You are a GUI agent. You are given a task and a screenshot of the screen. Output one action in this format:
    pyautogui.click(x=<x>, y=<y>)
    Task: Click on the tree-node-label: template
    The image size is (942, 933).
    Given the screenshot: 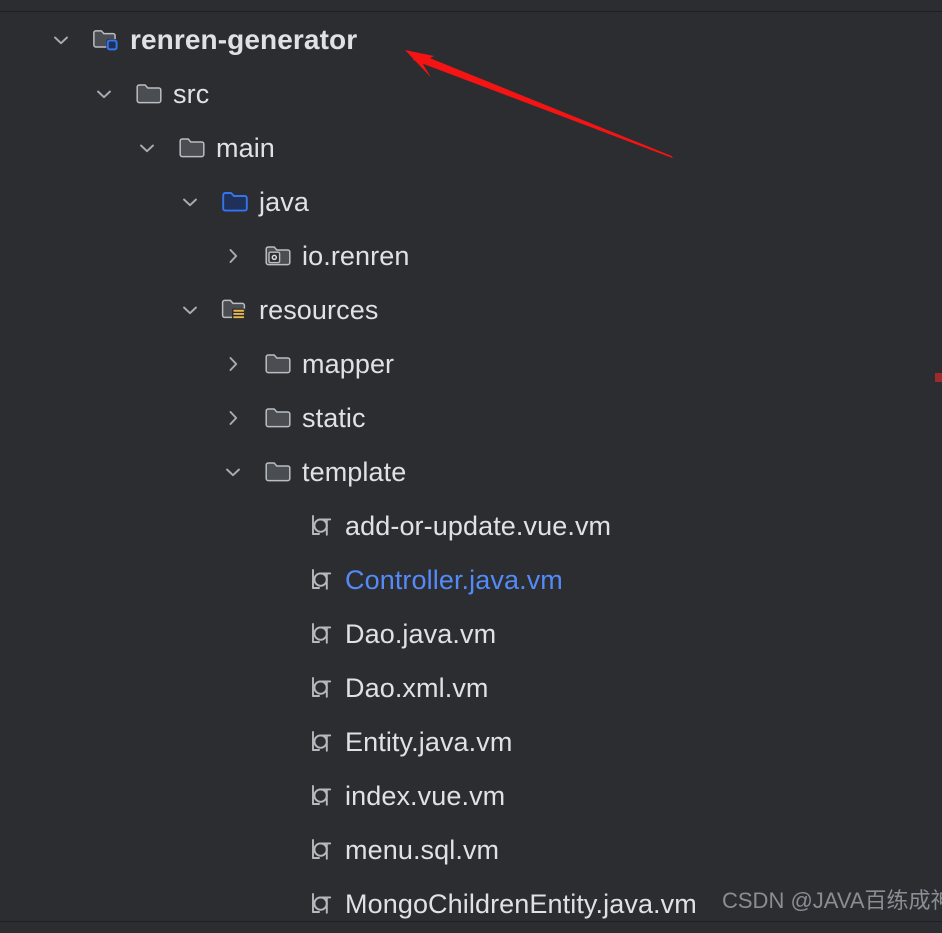 What is the action you would take?
    pyautogui.click(x=354, y=472)
    